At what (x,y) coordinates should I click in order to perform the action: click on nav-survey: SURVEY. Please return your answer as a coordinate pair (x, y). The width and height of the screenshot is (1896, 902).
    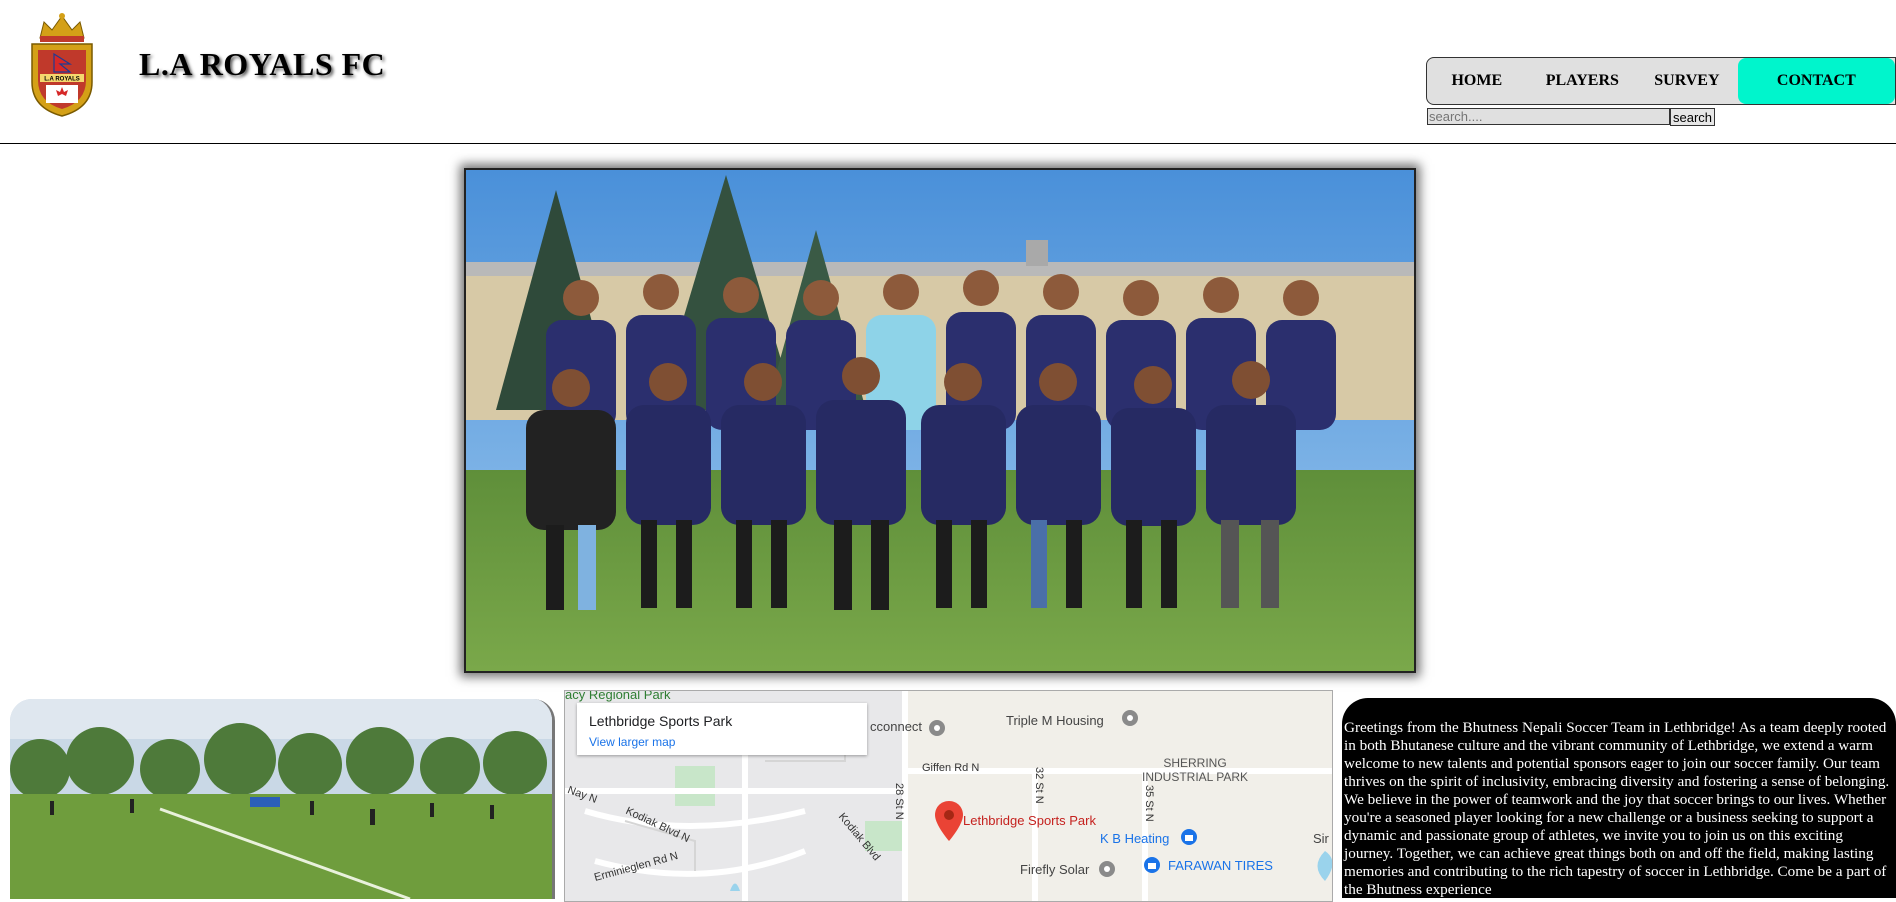
    Looking at the image, I should click on (1687, 81).